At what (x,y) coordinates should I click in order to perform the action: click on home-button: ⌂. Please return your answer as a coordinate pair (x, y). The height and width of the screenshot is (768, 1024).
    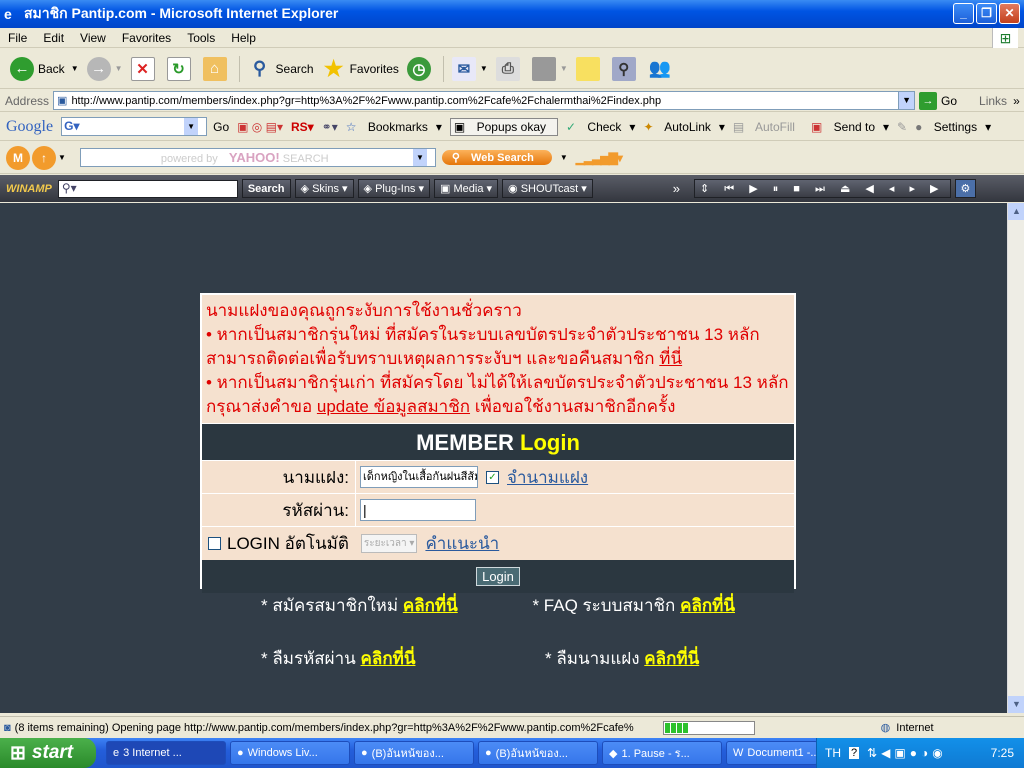
    Looking at the image, I should click on (217, 69).